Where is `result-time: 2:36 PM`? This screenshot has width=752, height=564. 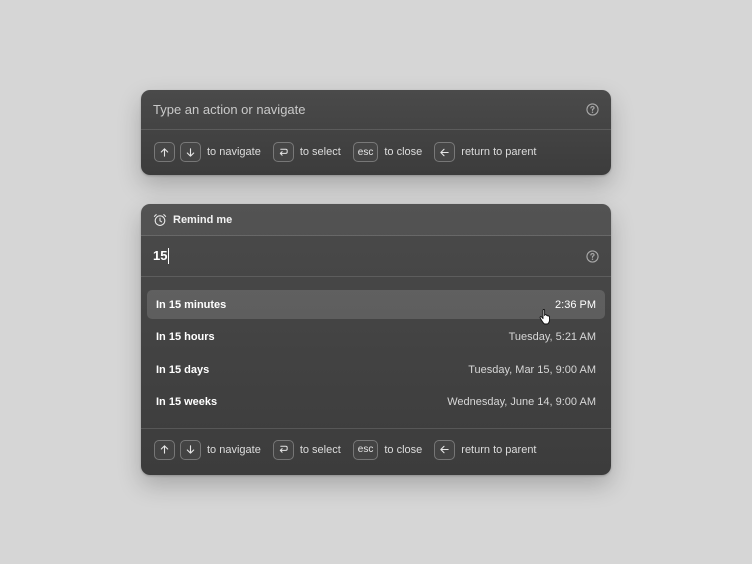
result-time: 2:36 PM is located at coordinates (575, 304).